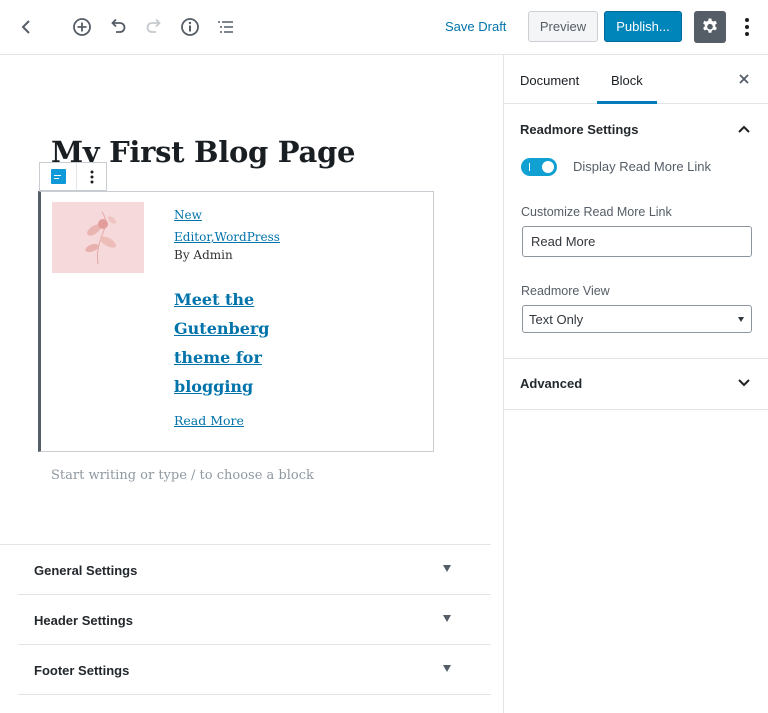 The height and width of the screenshot is (713, 768). Describe the element at coordinates (254, 670) in the screenshot. I see `footer-settings-panel: Footer Settings` at that location.